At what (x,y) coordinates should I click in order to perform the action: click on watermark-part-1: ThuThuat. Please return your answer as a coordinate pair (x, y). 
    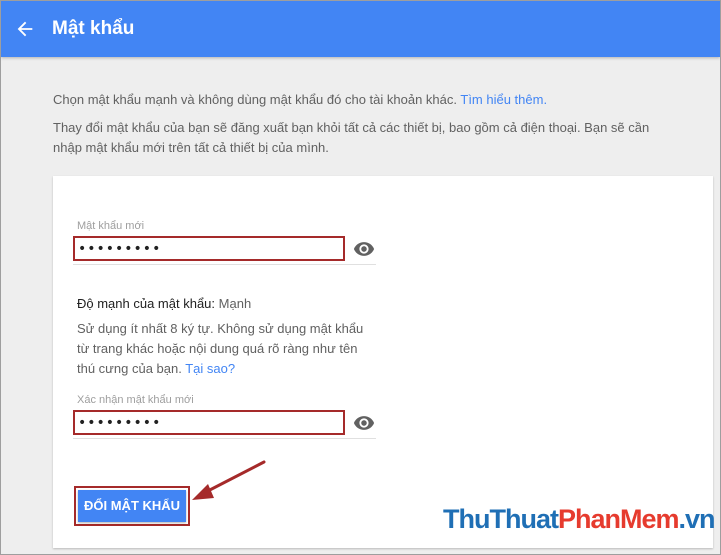
    Looking at the image, I should click on (501, 519).